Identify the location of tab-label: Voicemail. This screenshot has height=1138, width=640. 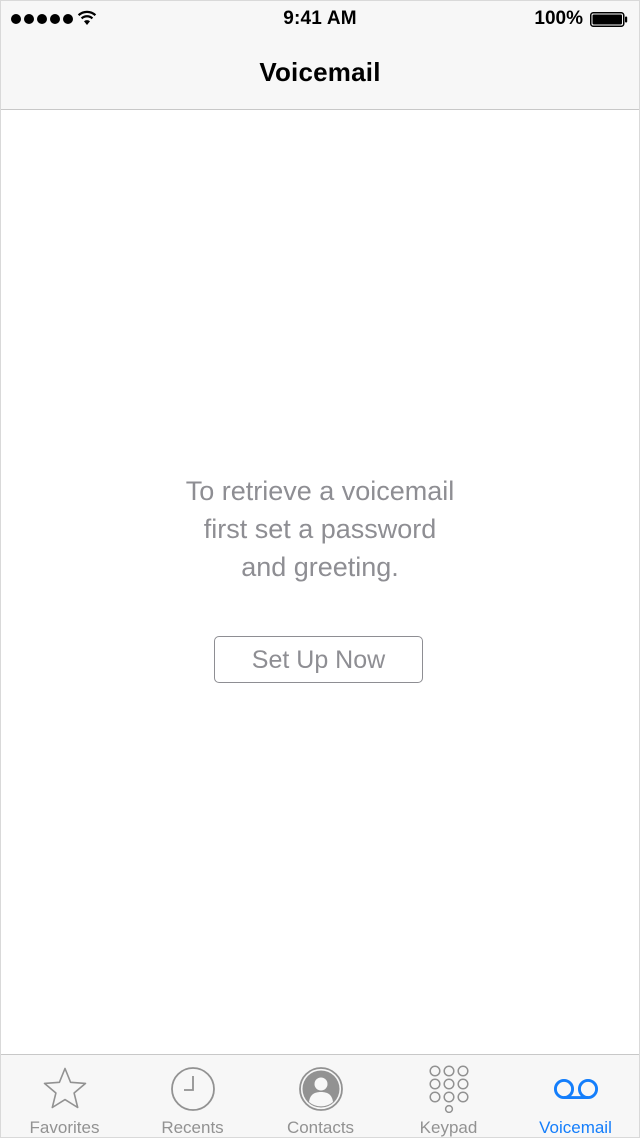
(575, 1127).